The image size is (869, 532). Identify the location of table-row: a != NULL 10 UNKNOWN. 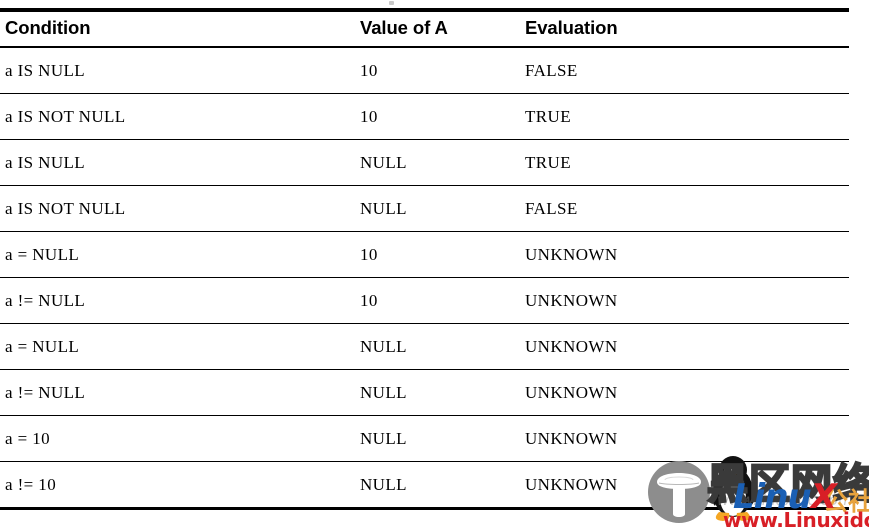
(424, 300).